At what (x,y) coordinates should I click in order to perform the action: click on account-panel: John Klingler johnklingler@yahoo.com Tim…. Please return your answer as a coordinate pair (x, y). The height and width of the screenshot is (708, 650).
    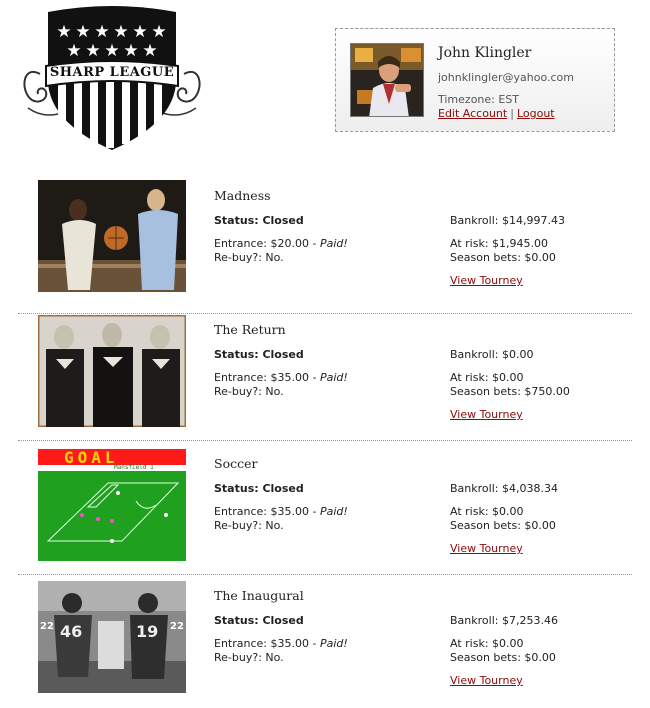
    Looking at the image, I should click on (475, 80).